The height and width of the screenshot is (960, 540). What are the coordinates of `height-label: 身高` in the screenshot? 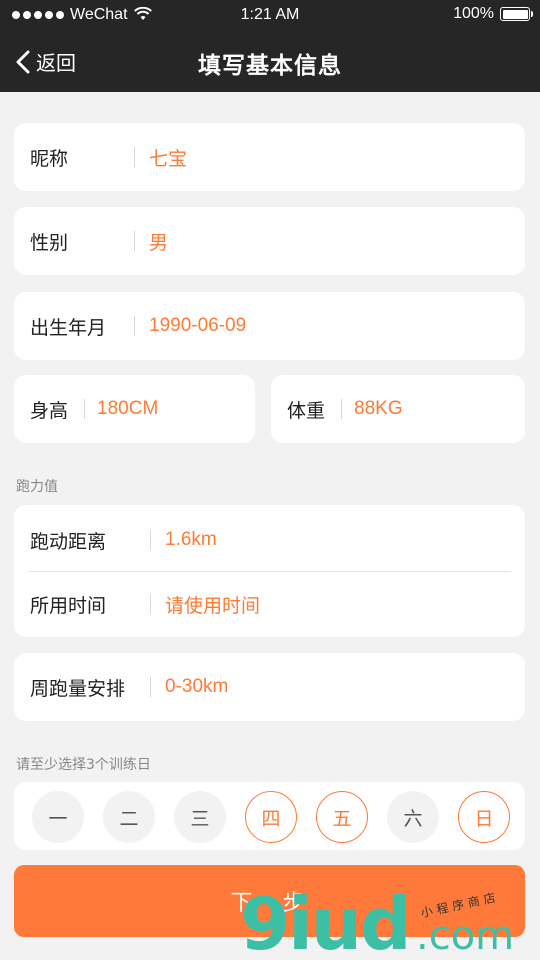 It's located at (49, 410).